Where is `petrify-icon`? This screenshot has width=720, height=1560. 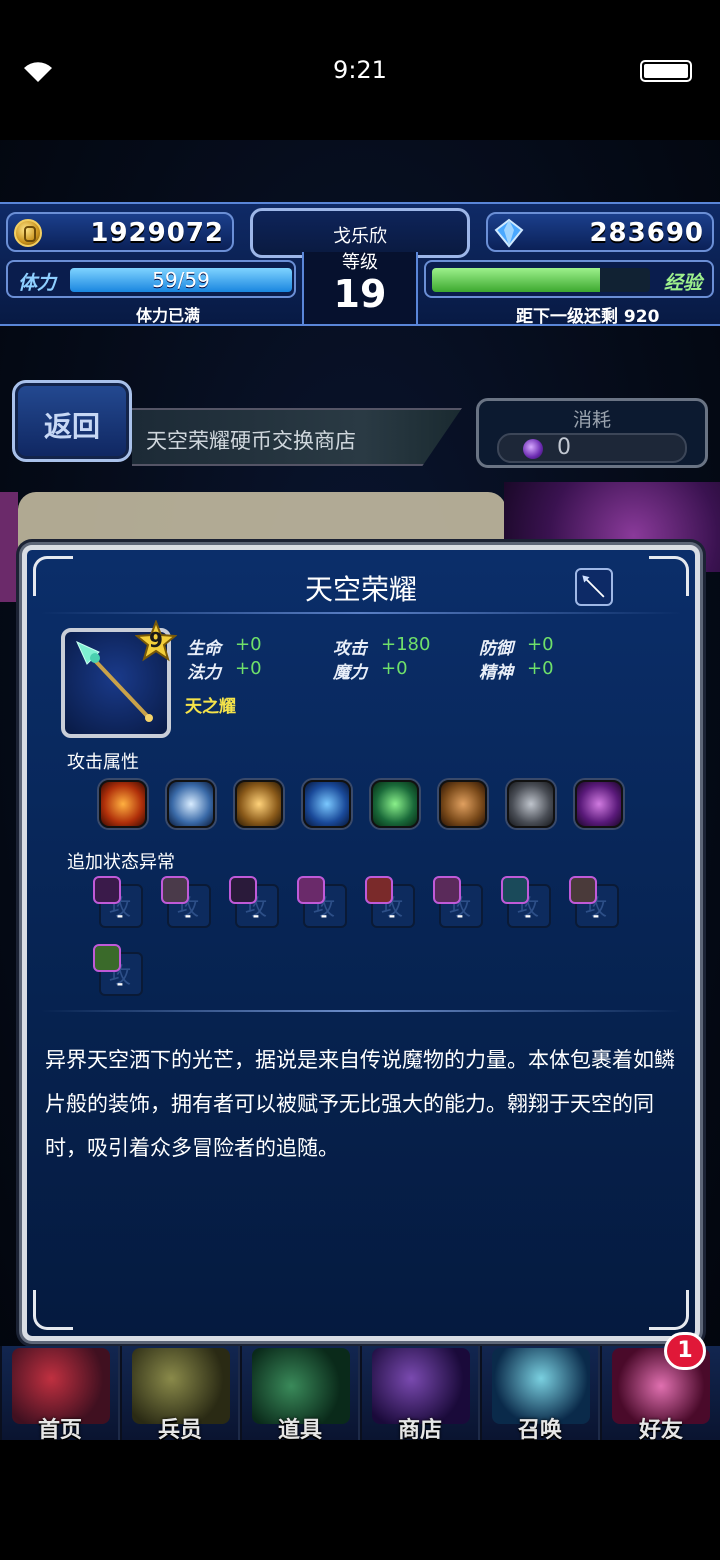 petrify-icon is located at coordinates (583, 890).